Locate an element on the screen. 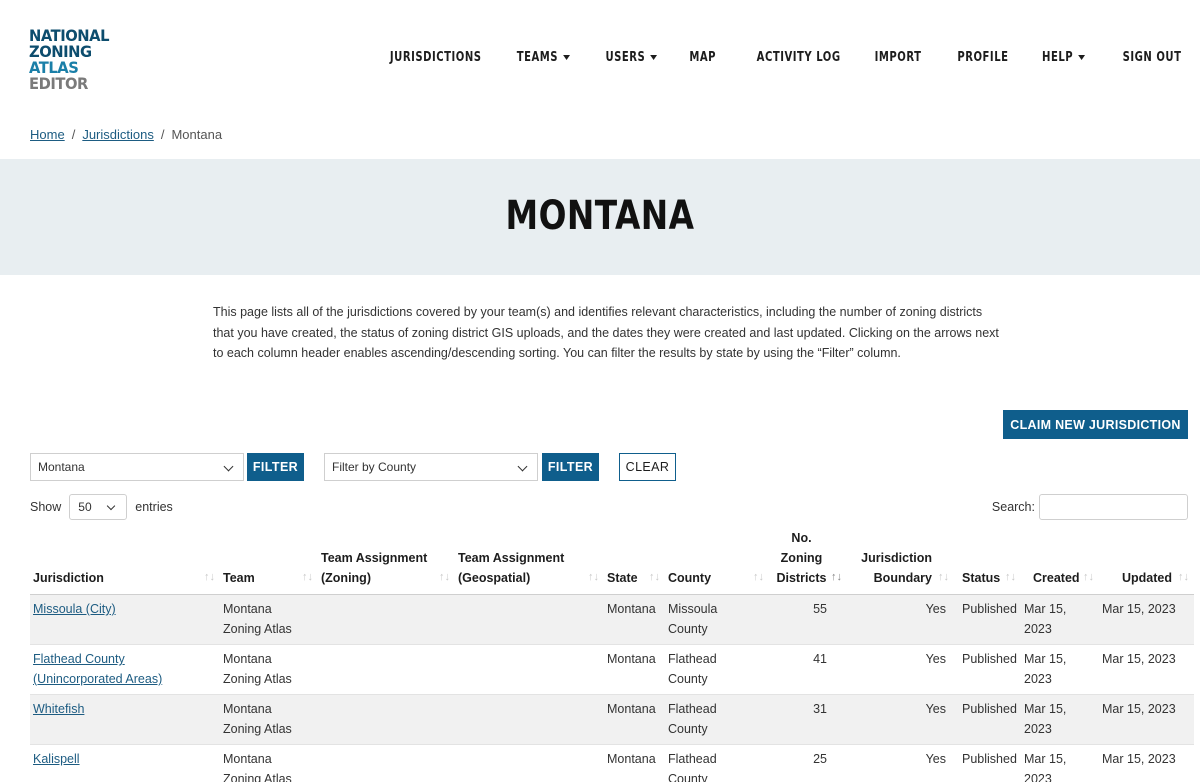  col-created-label: Created is located at coordinates (1056, 578).